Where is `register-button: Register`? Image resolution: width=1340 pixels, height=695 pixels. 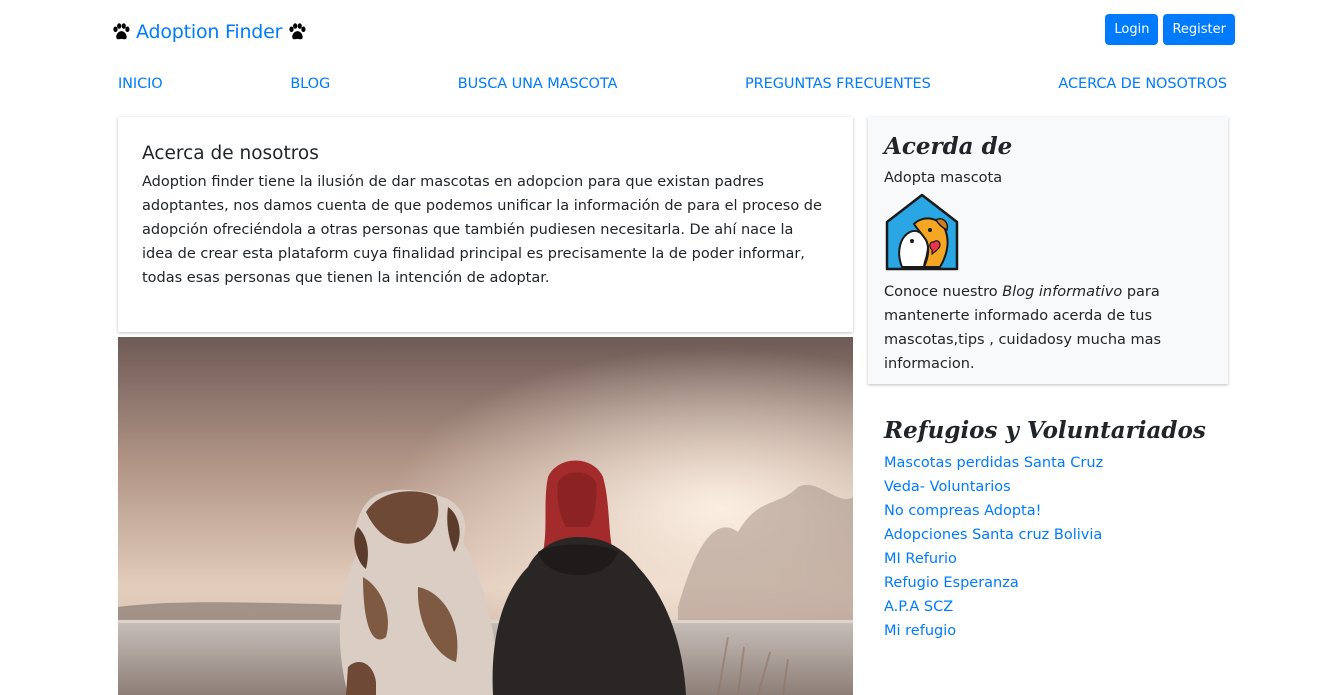 register-button: Register is located at coordinates (1199, 29).